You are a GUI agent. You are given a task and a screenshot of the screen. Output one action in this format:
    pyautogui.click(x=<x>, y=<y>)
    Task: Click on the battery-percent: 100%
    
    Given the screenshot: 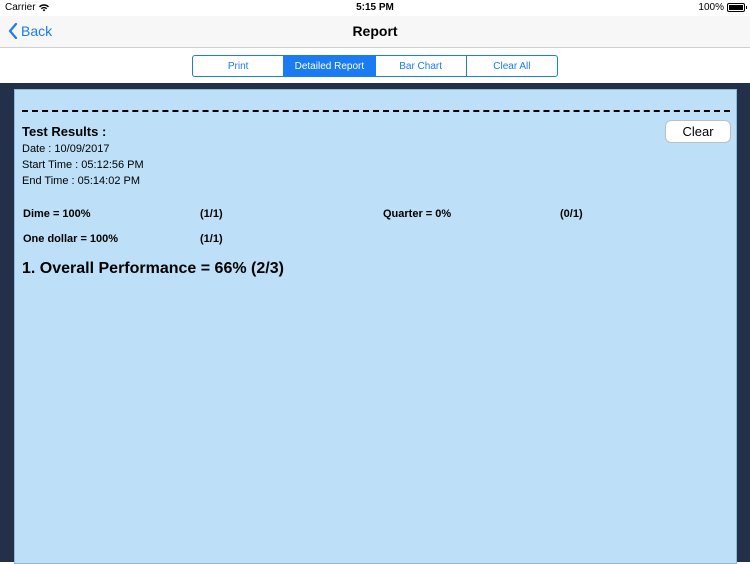 What is the action you would take?
    pyautogui.click(x=711, y=7)
    